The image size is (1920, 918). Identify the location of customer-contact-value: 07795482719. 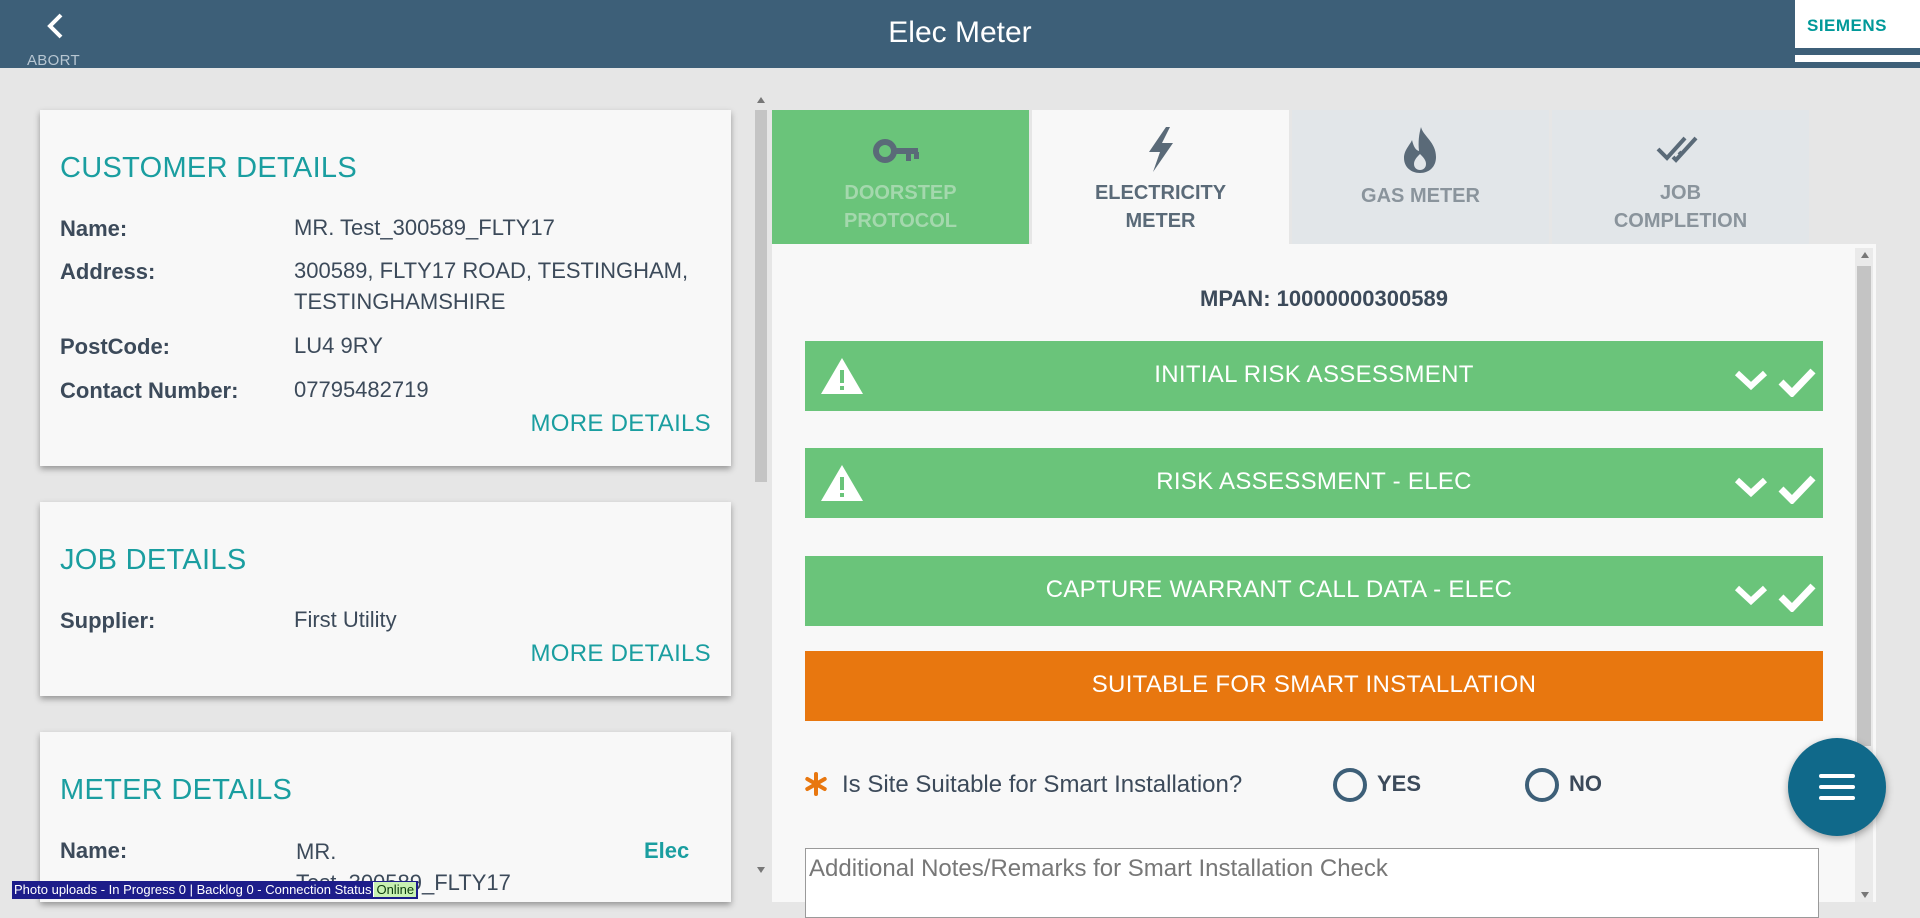
(361, 389).